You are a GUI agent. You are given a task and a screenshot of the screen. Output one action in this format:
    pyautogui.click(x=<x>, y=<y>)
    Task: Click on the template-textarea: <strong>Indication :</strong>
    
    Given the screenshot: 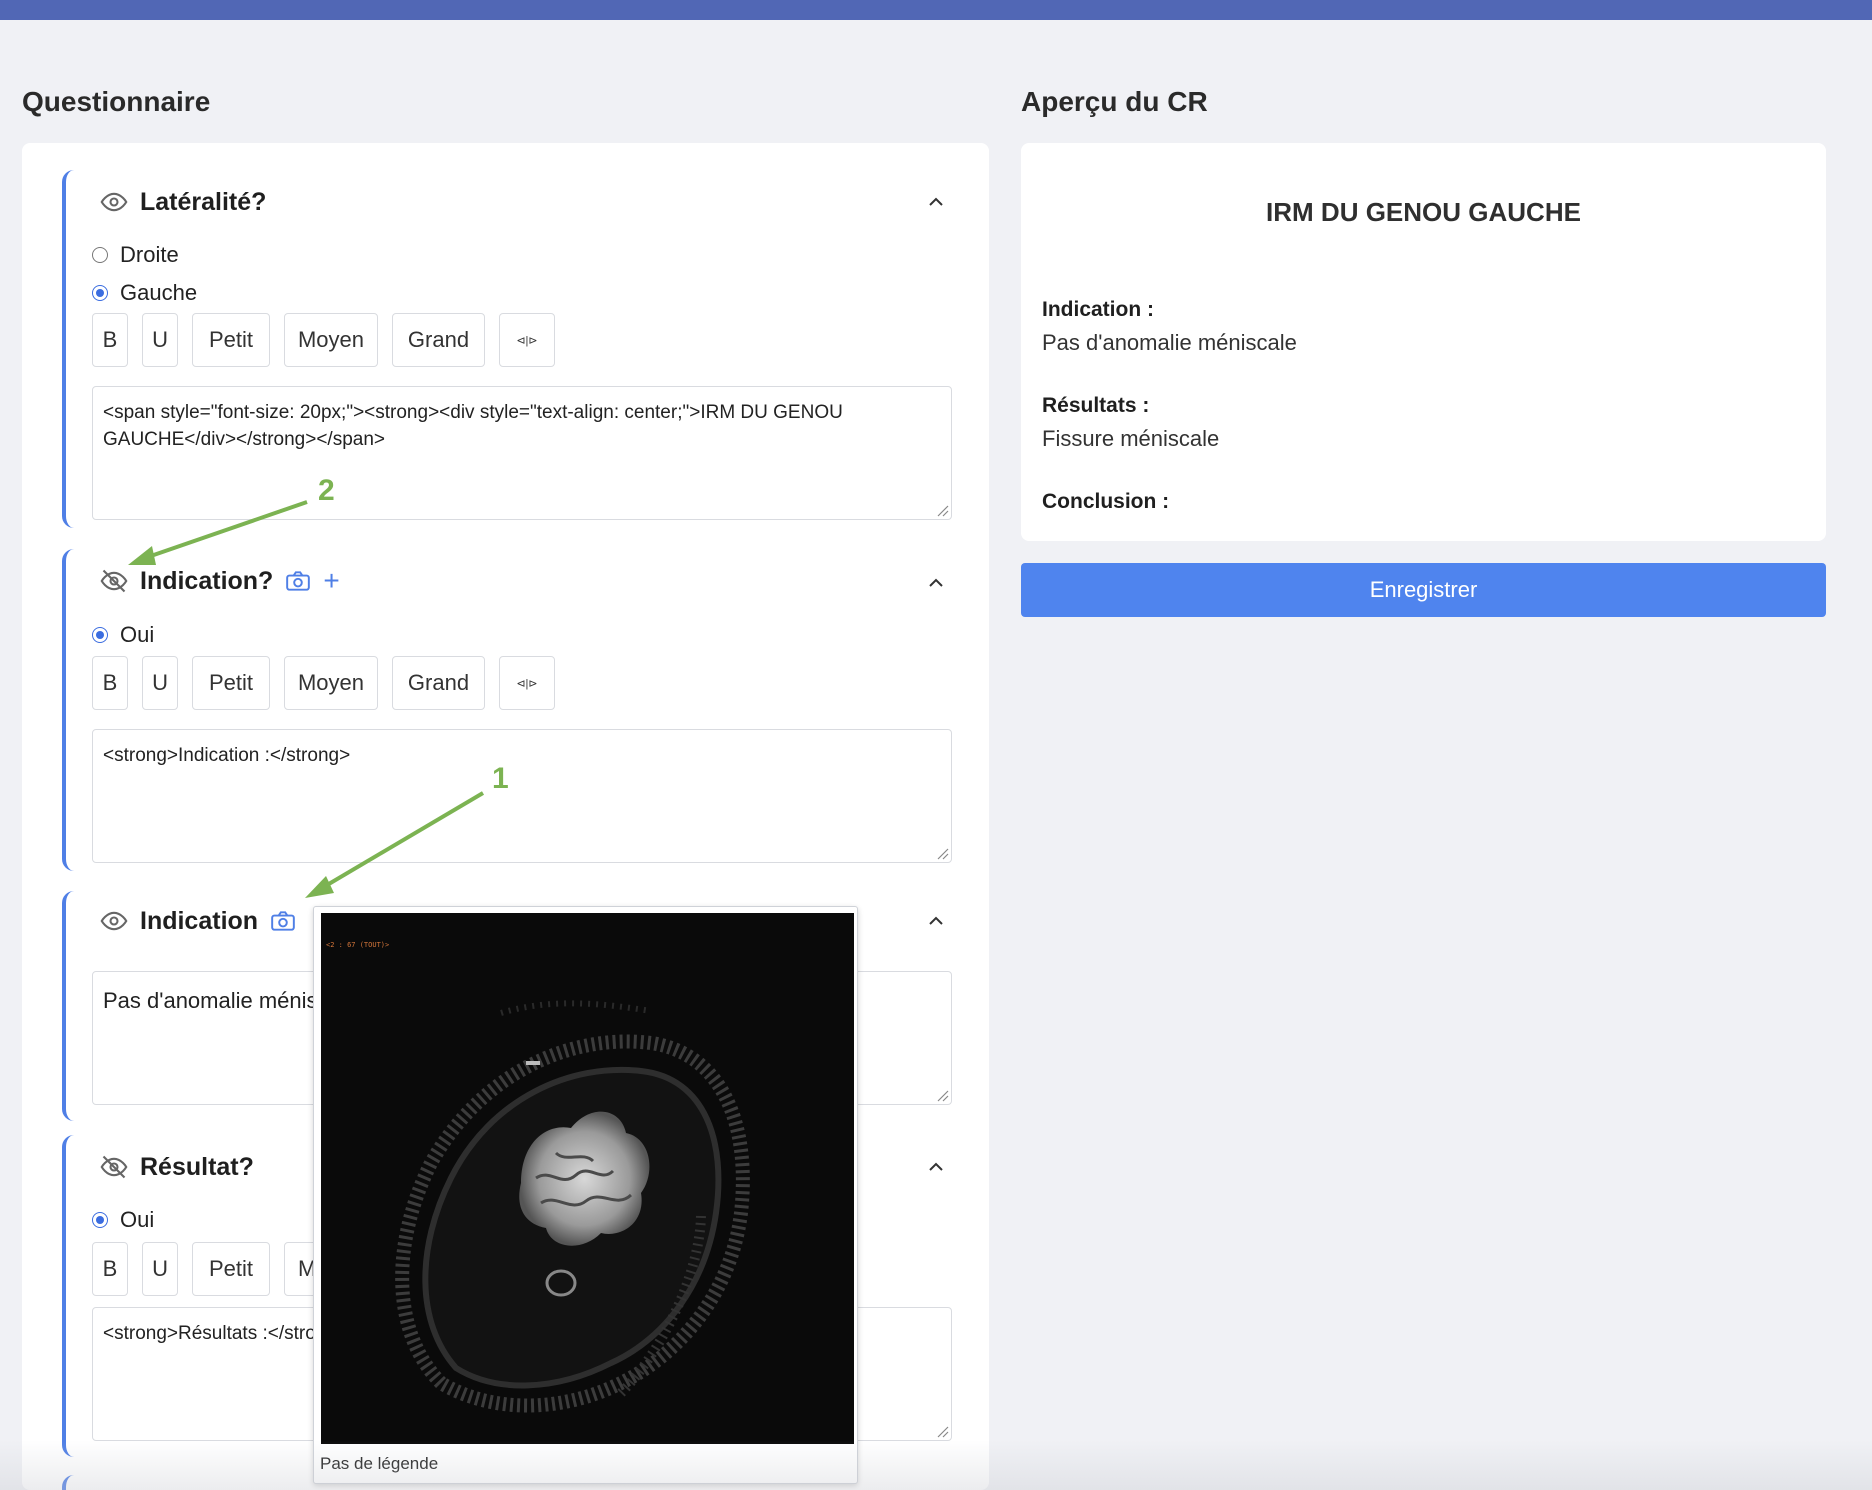 What is the action you would take?
    pyautogui.click(x=522, y=796)
    